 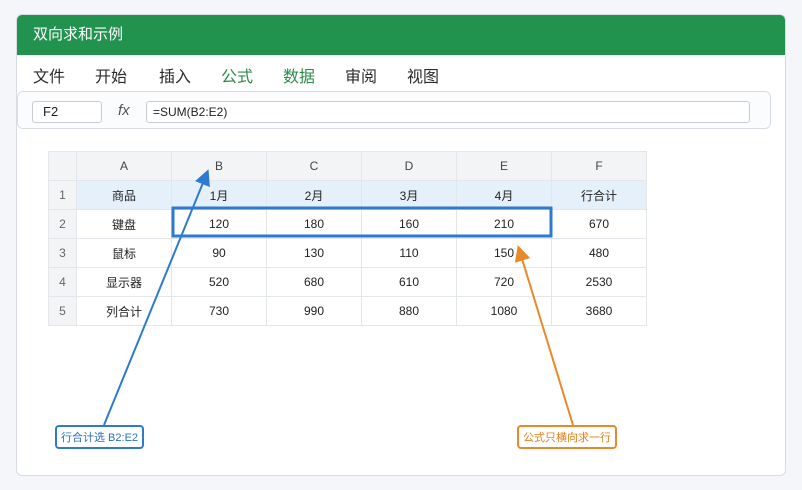 What do you see at coordinates (567, 437) in the screenshot?
I see `formula-note-annotation: 公式只横向求一行` at bounding box center [567, 437].